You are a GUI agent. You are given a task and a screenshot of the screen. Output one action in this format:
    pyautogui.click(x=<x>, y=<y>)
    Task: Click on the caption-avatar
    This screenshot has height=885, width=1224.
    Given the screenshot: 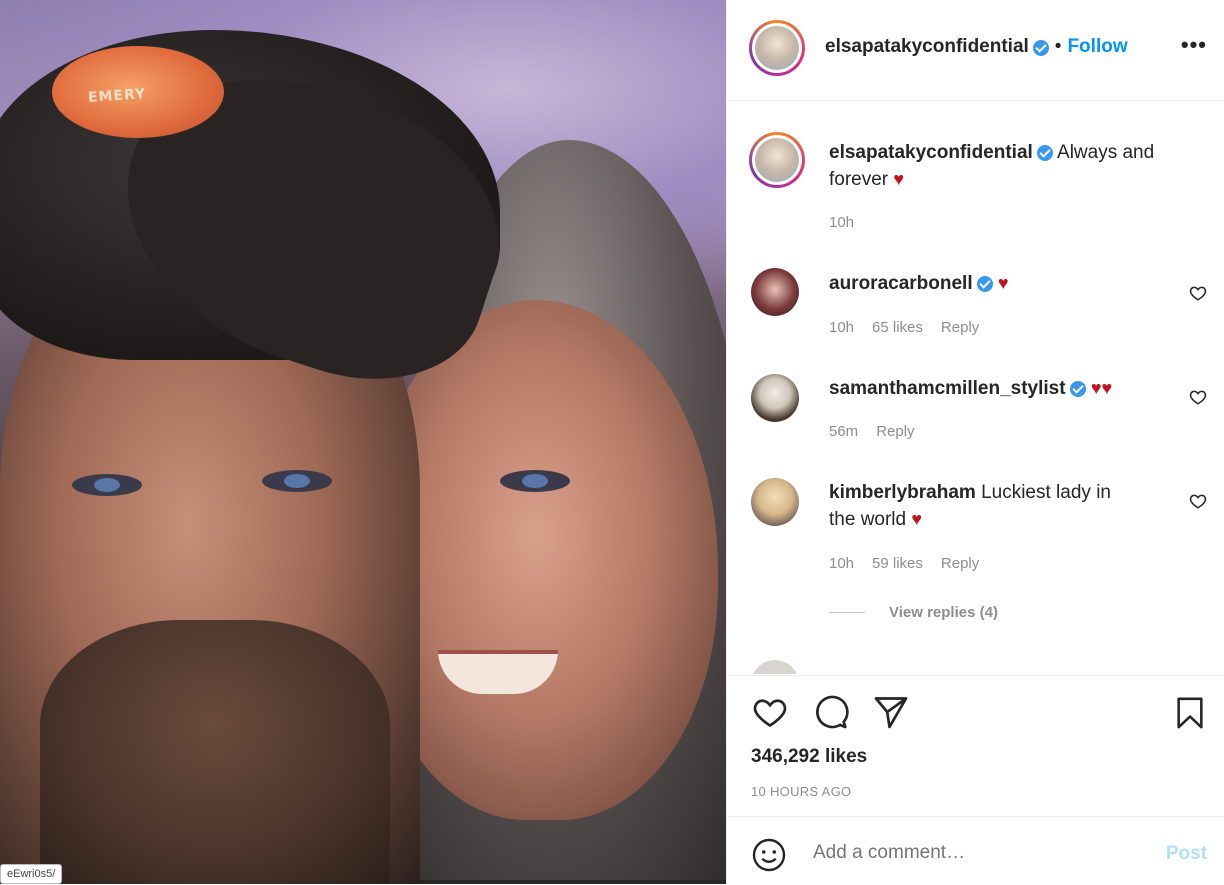 What is the action you would take?
    pyautogui.click(x=777, y=160)
    